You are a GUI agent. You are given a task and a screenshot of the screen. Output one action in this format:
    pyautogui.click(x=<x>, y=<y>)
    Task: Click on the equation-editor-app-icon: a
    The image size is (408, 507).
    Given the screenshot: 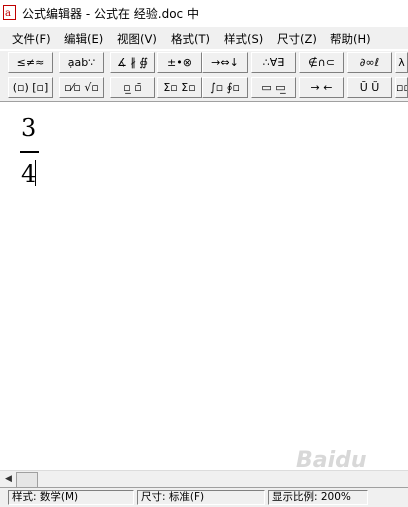 What is the action you would take?
    pyautogui.click(x=9, y=12)
    